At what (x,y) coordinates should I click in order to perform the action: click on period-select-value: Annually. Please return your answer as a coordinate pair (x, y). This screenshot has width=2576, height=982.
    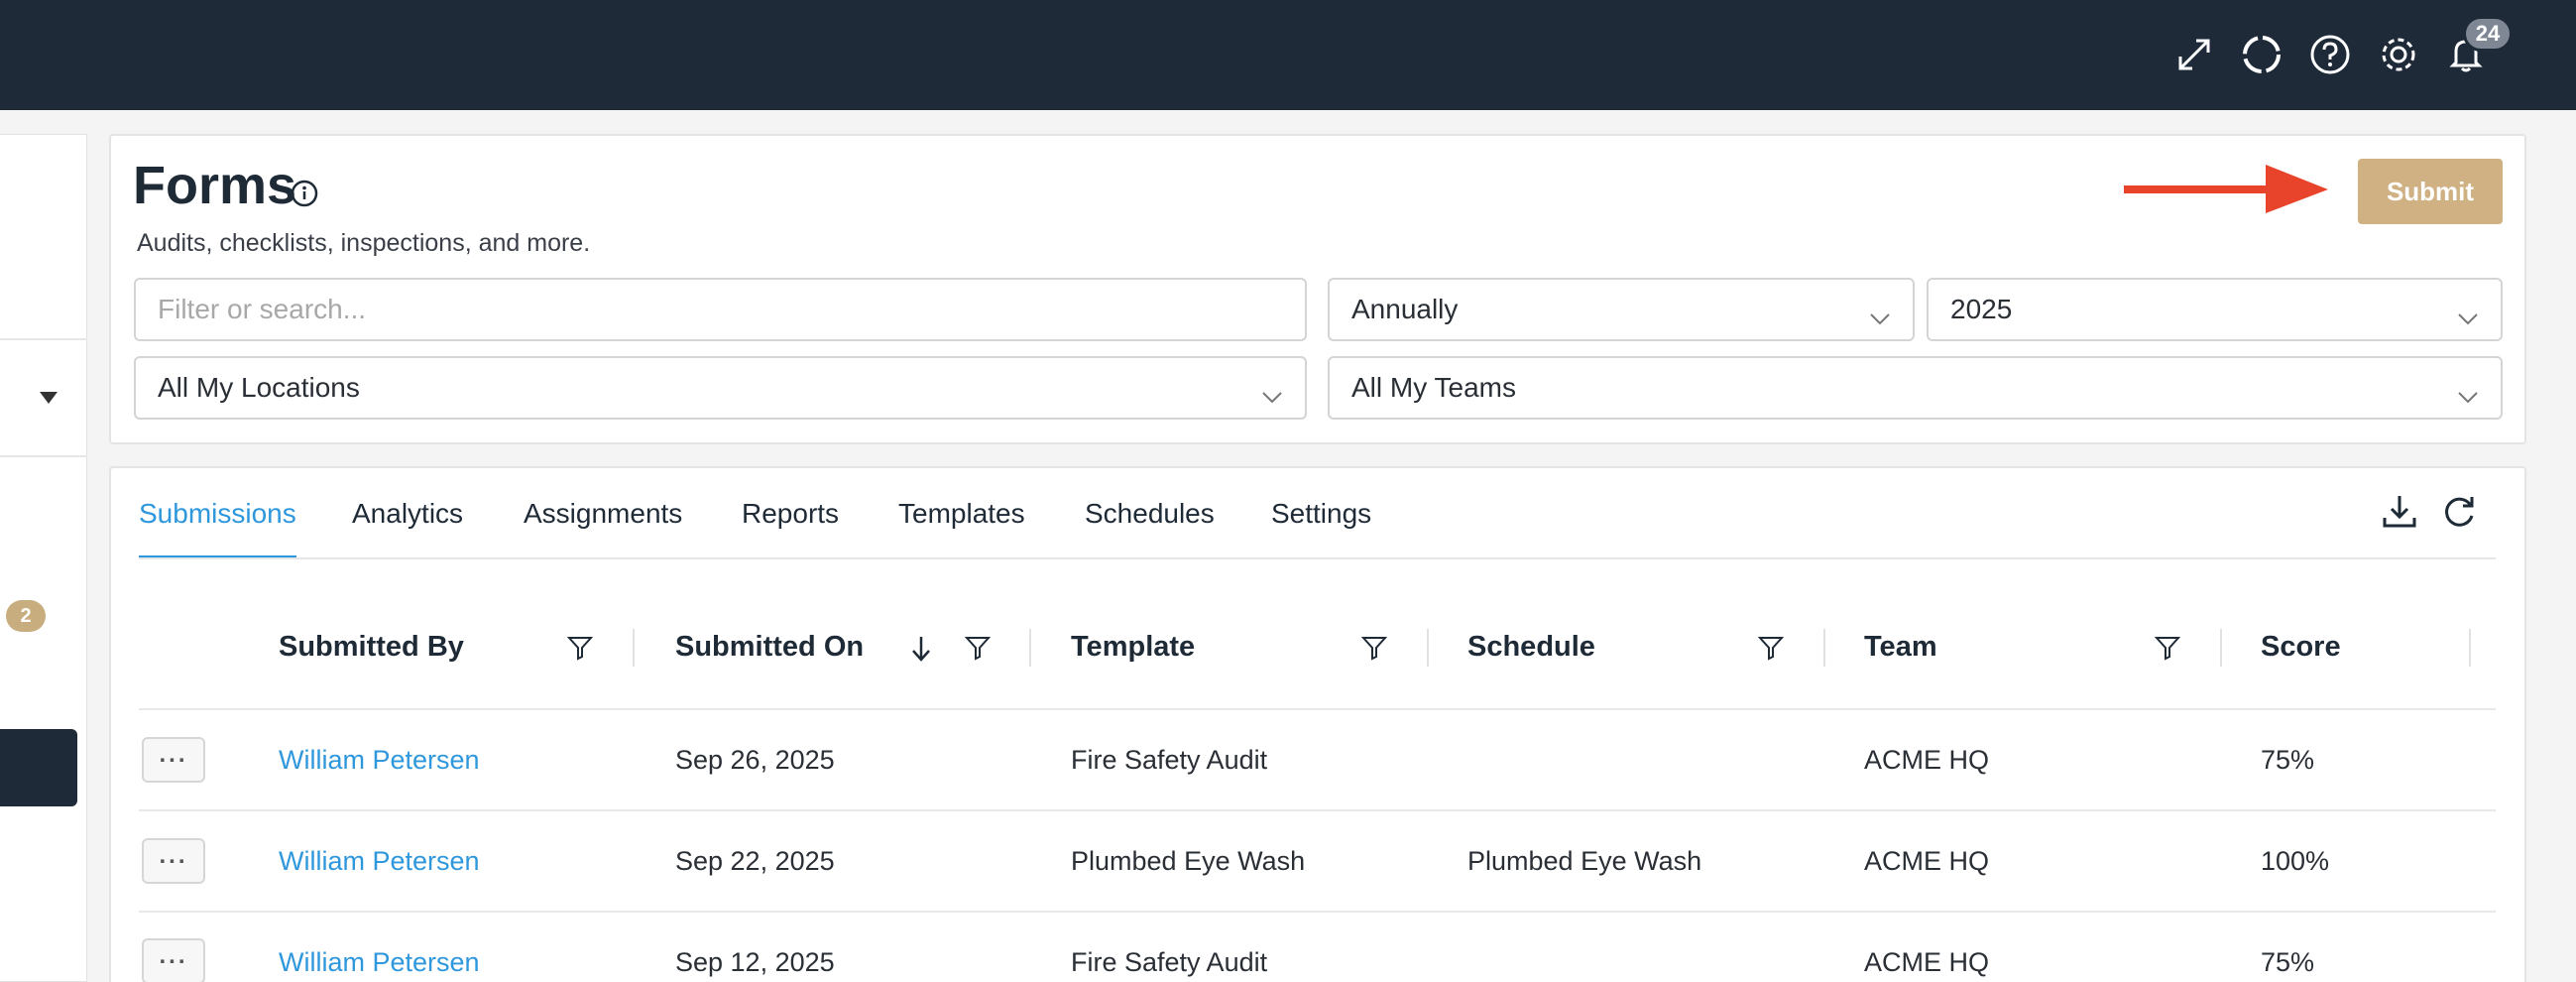
    Looking at the image, I should click on (1405, 309).